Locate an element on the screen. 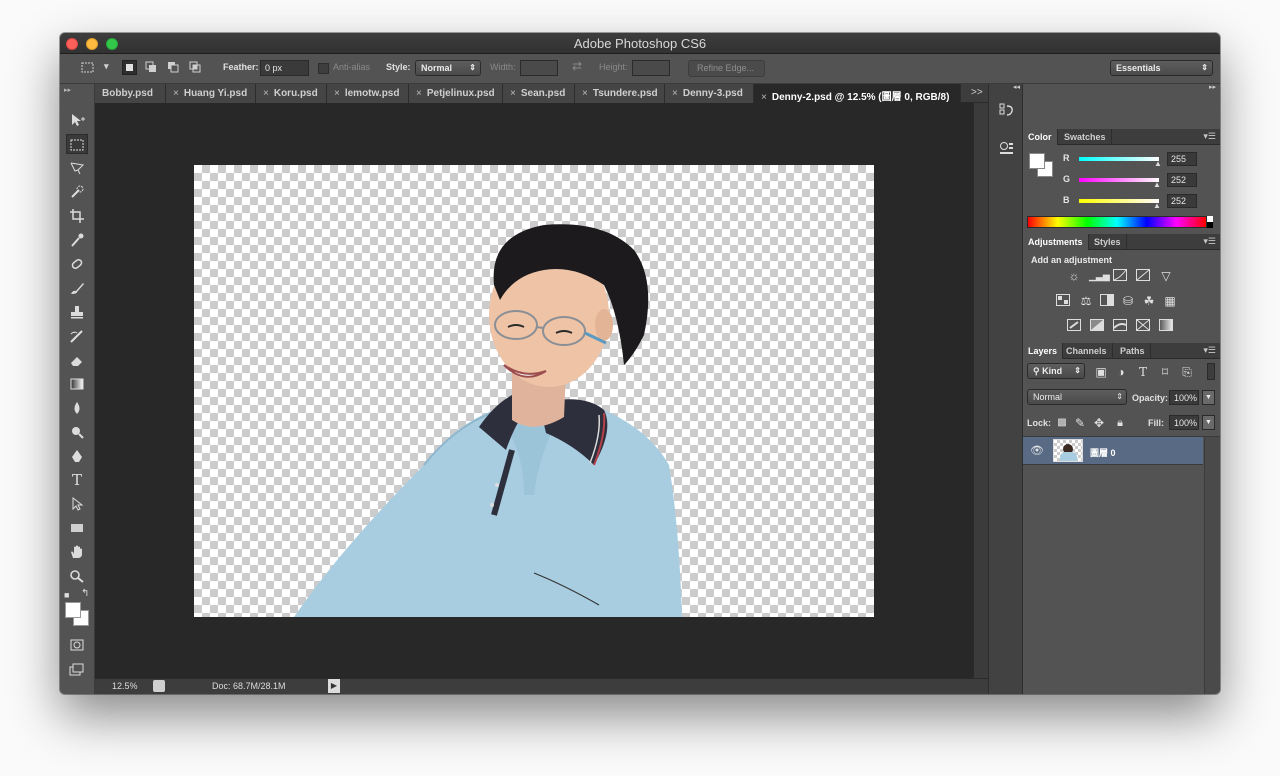  tab-sean: × Sean.psd is located at coordinates (539, 93).